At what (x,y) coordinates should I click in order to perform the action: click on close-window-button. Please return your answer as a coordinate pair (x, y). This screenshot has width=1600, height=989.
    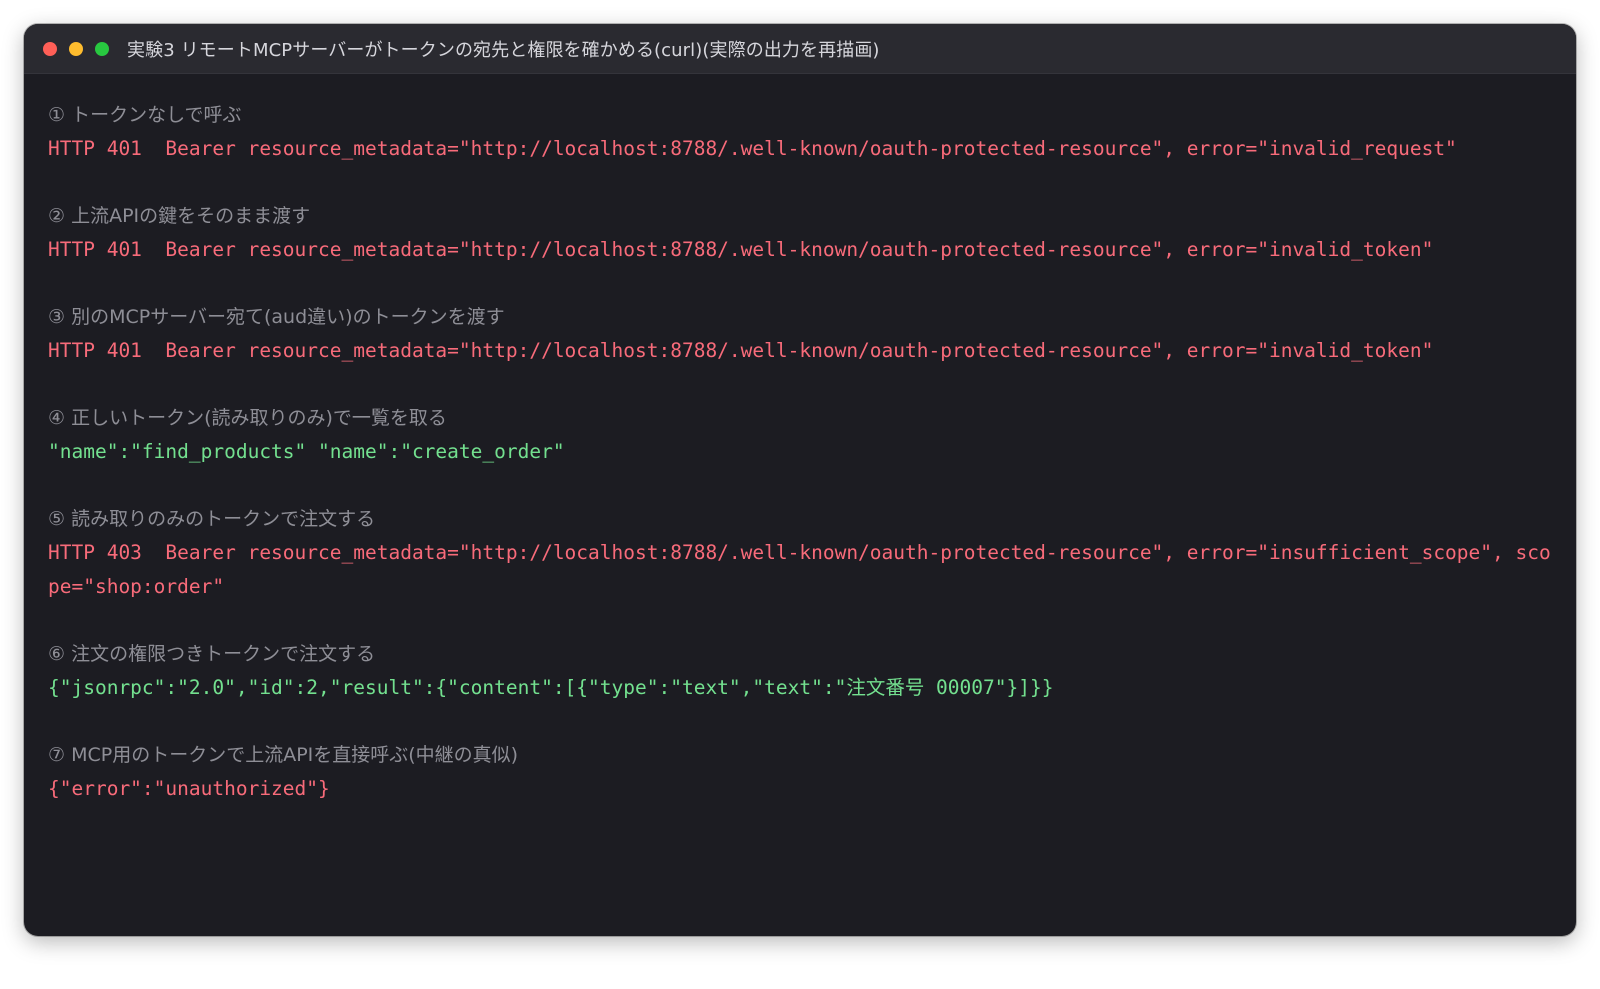
    Looking at the image, I should click on (50, 48).